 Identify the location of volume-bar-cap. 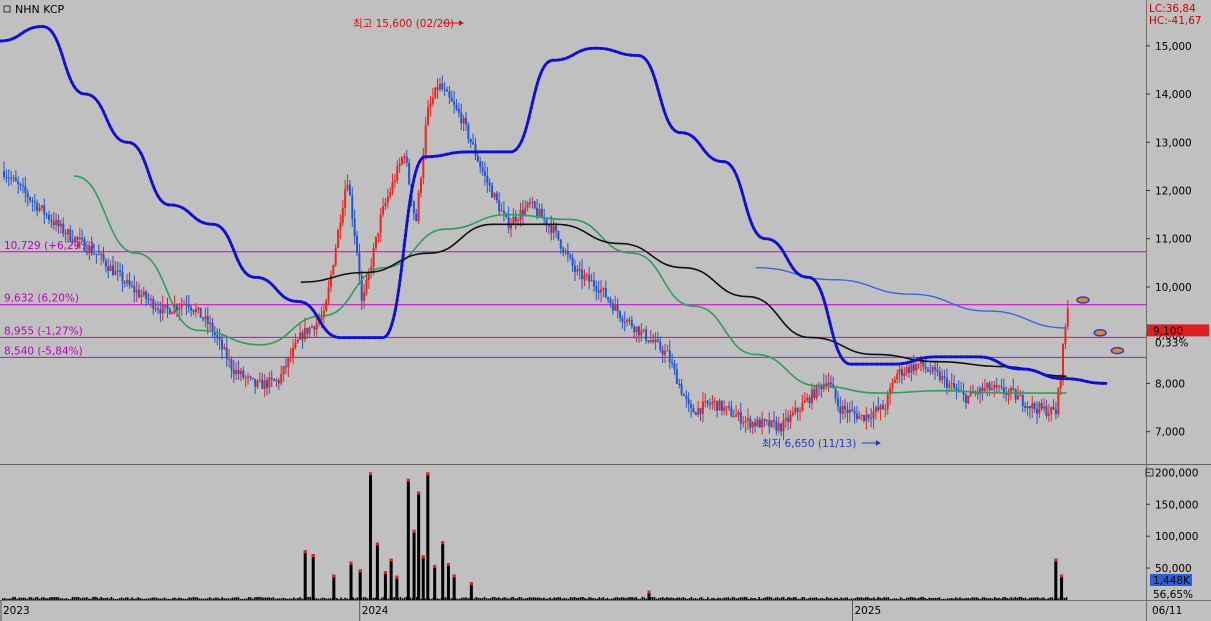
(1062, 576).